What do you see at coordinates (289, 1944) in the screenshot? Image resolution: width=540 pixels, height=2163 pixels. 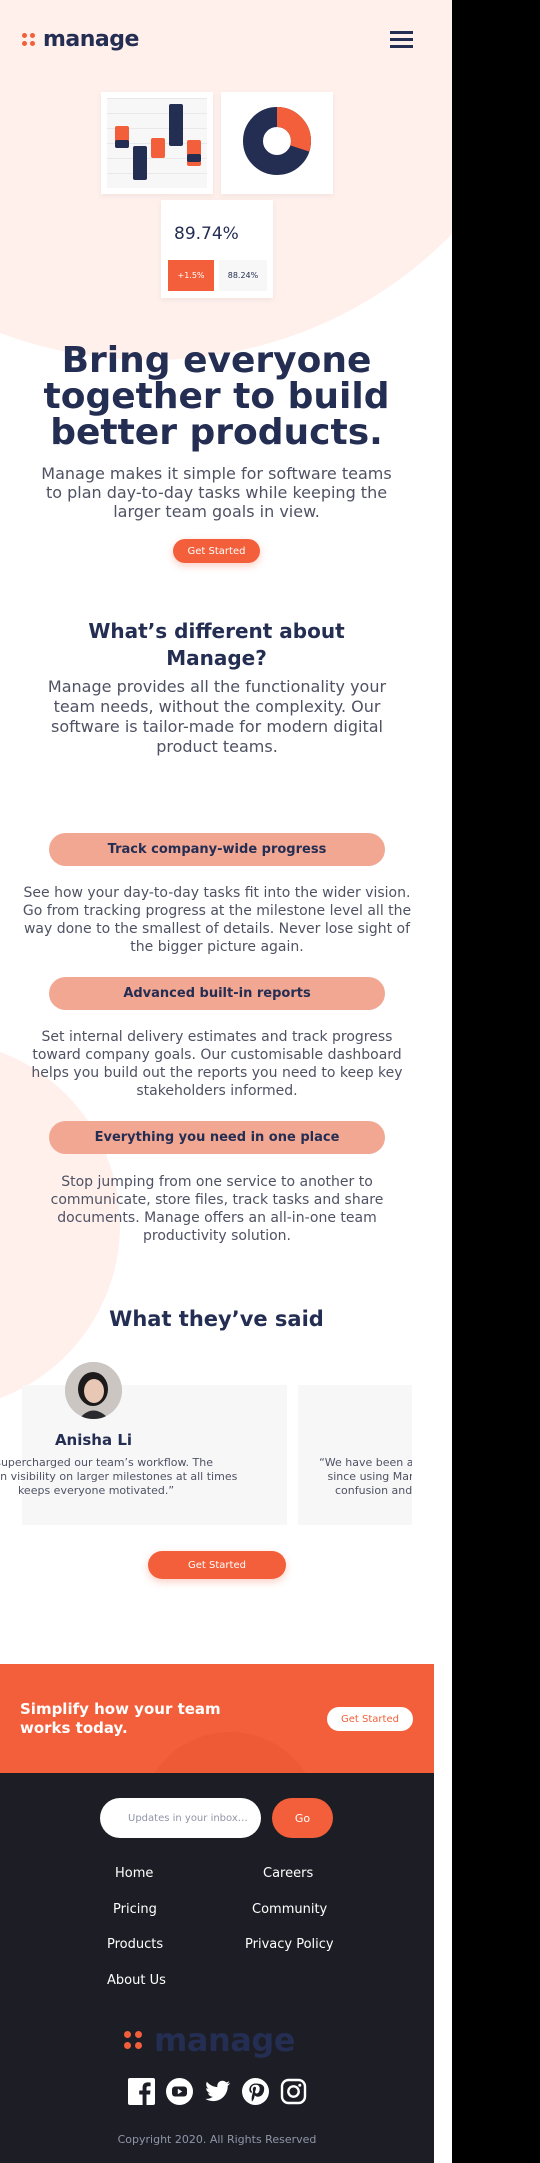 I see `footer-link-privacy: Privacy Policy` at bounding box center [289, 1944].